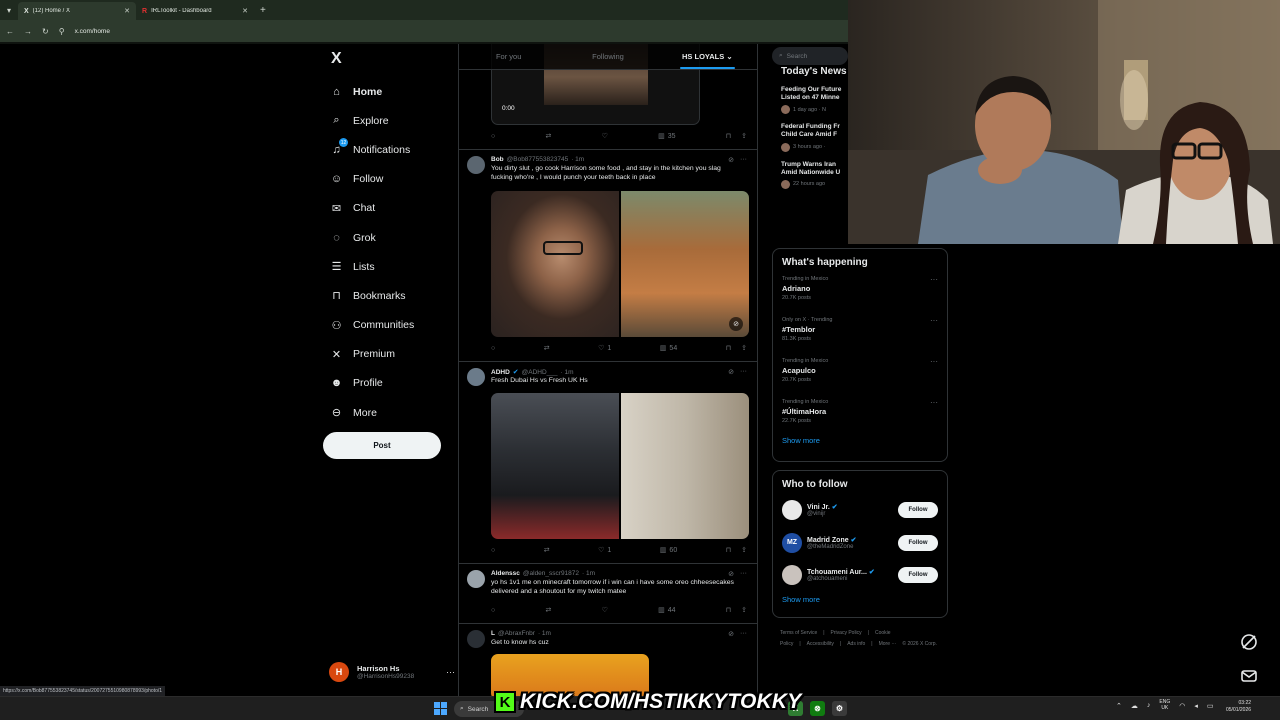  Describe the element at coordinates (28, 31) in the screenshot. I see `forward-icon: →` at that location.